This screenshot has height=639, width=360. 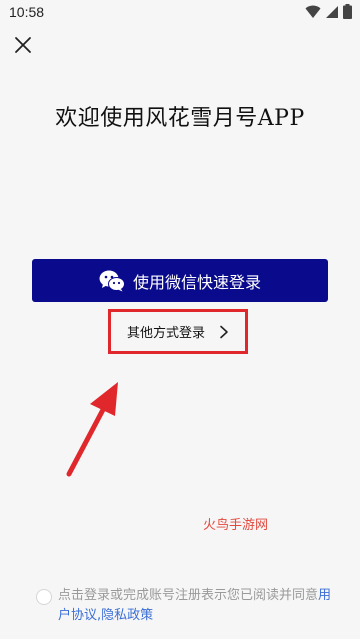 What do you see at coordinates (180, 13) in the screenshot?
I see `status-bar: 10:58` at bounding box center [180, 13].